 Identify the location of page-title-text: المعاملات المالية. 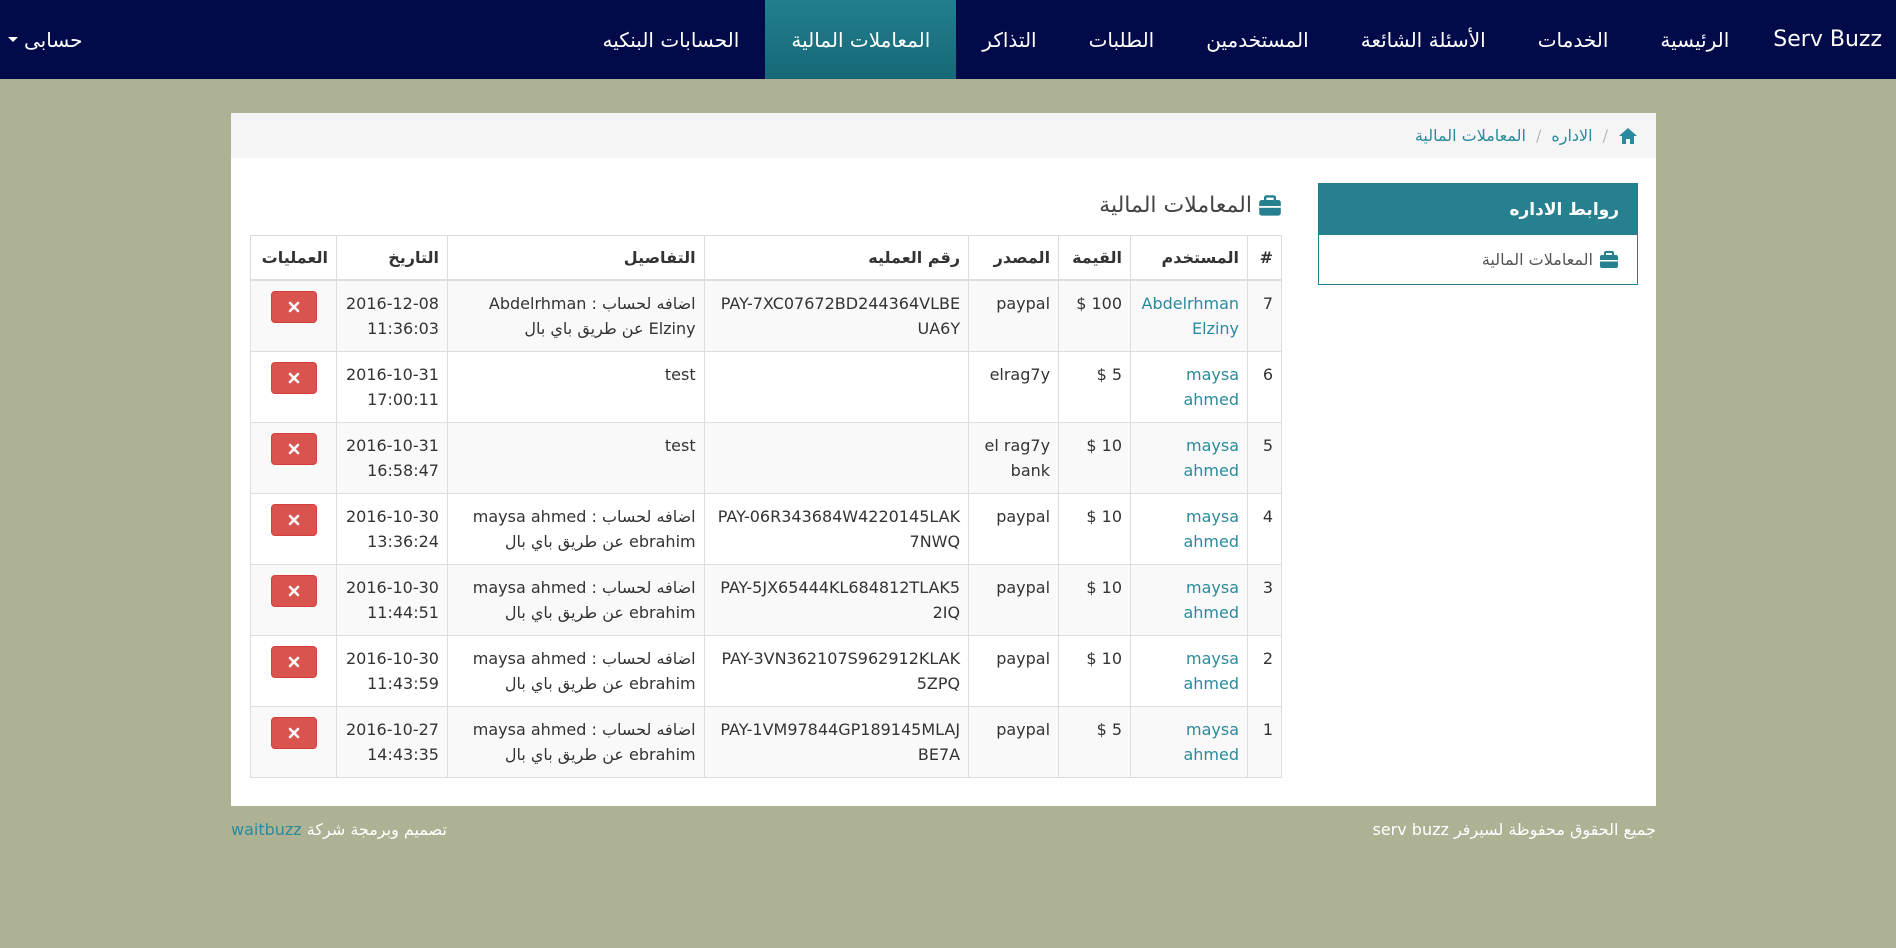
(1175, 205).